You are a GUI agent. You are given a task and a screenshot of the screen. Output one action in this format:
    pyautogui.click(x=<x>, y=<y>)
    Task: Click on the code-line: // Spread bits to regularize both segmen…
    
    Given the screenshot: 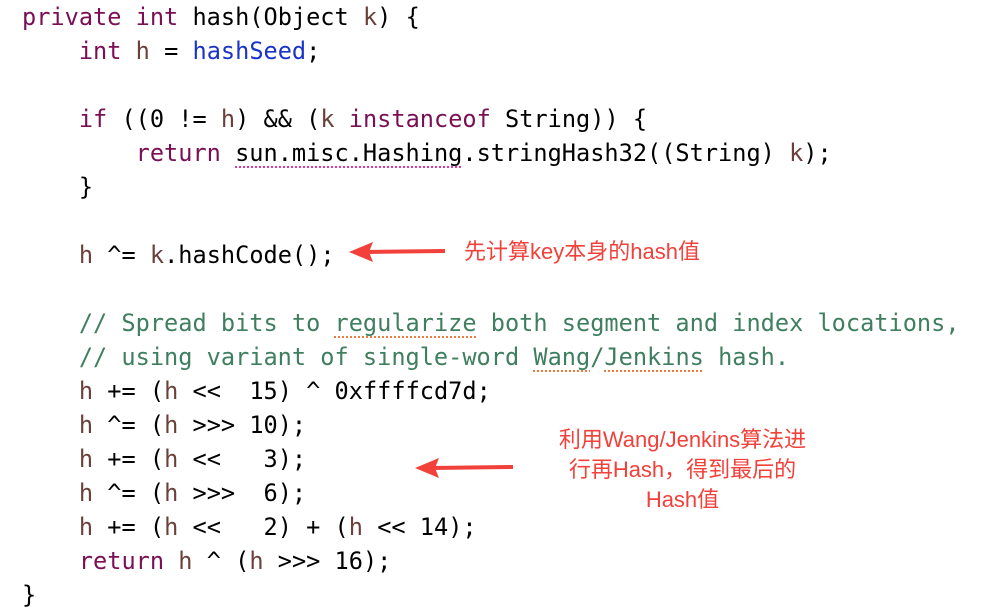 What is the action you would take?
    pyautogui.click(x=491, y=323)
    